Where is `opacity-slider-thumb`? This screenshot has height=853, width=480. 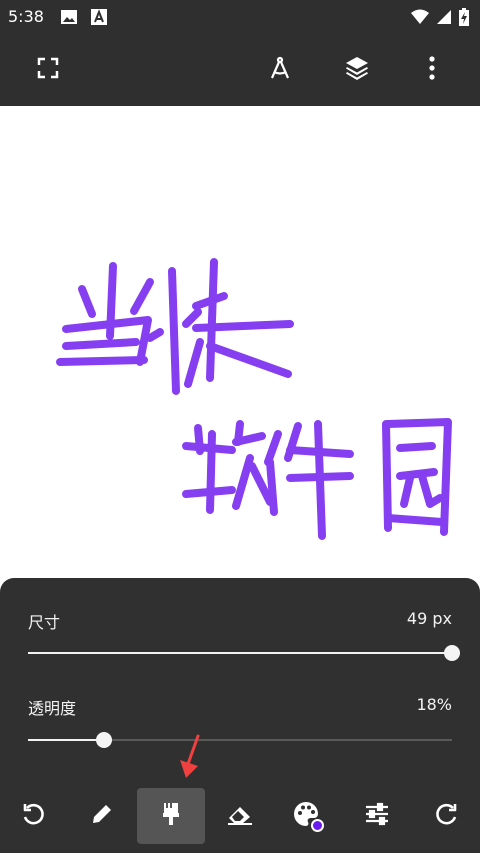
opacity-slider-thumb is located at coordinates (104, 740).